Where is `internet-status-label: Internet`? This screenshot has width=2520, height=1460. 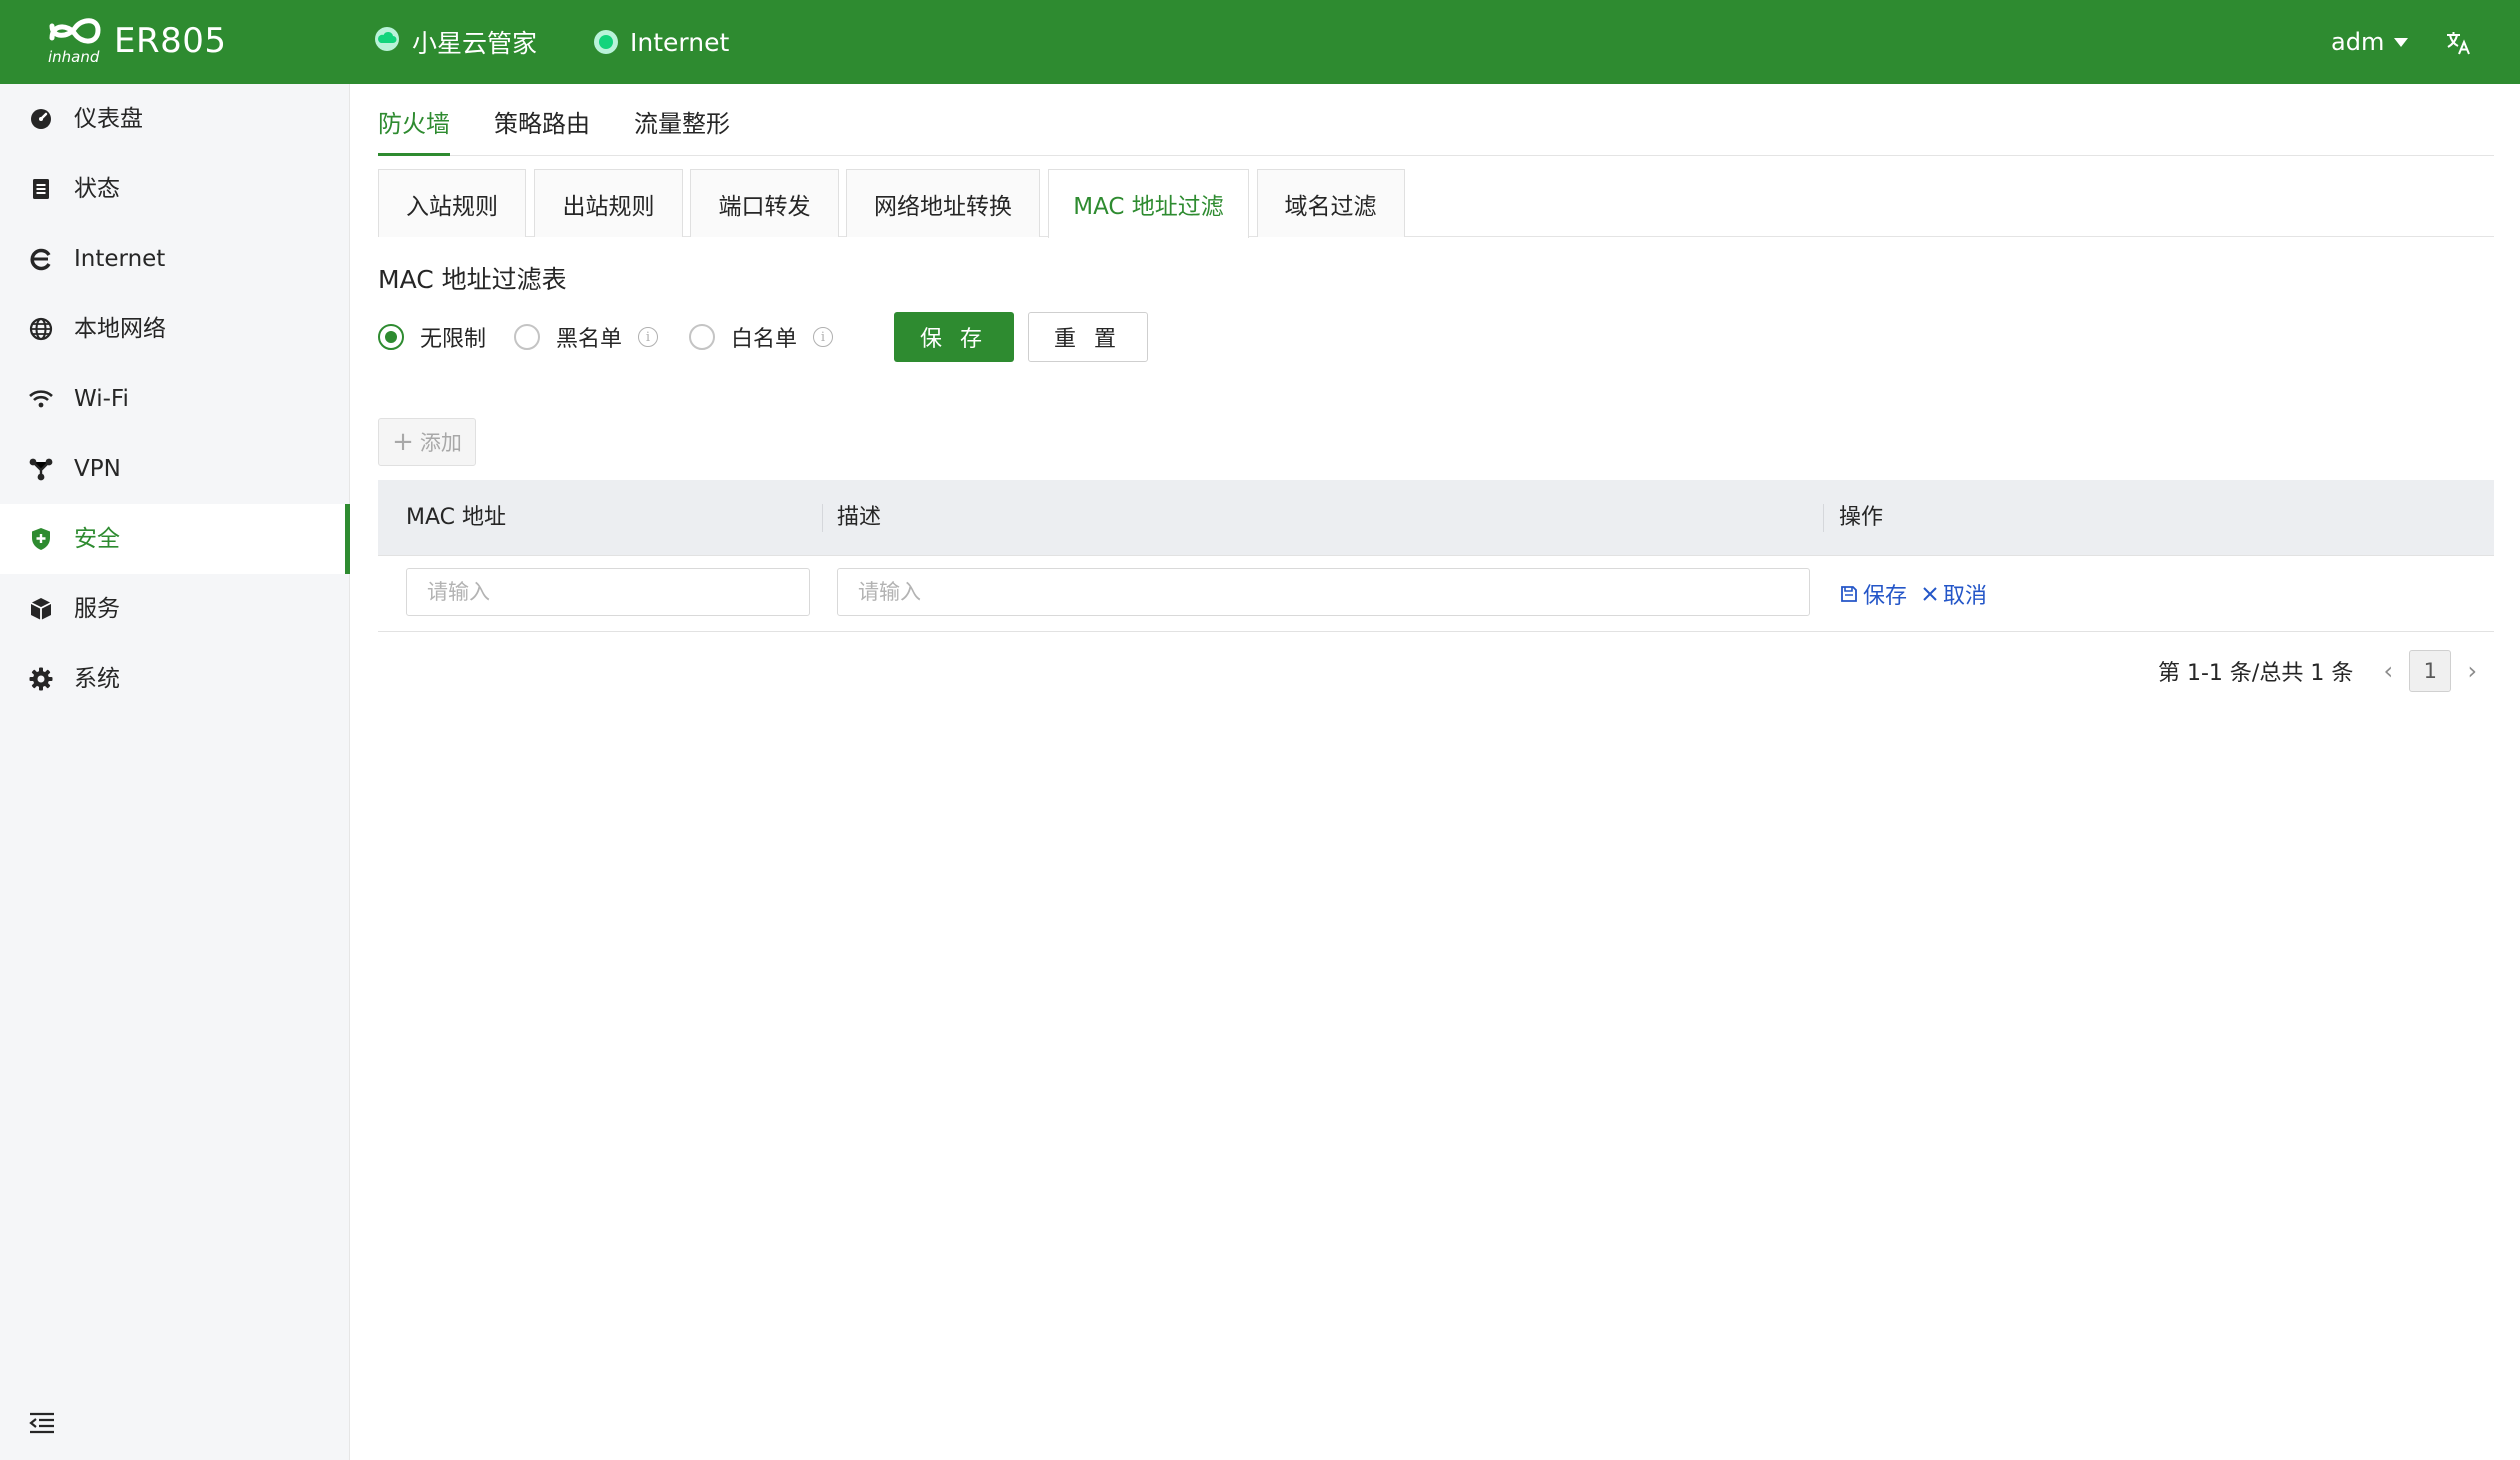
internet-status-label: Internet is located at coordinates (680, 42).